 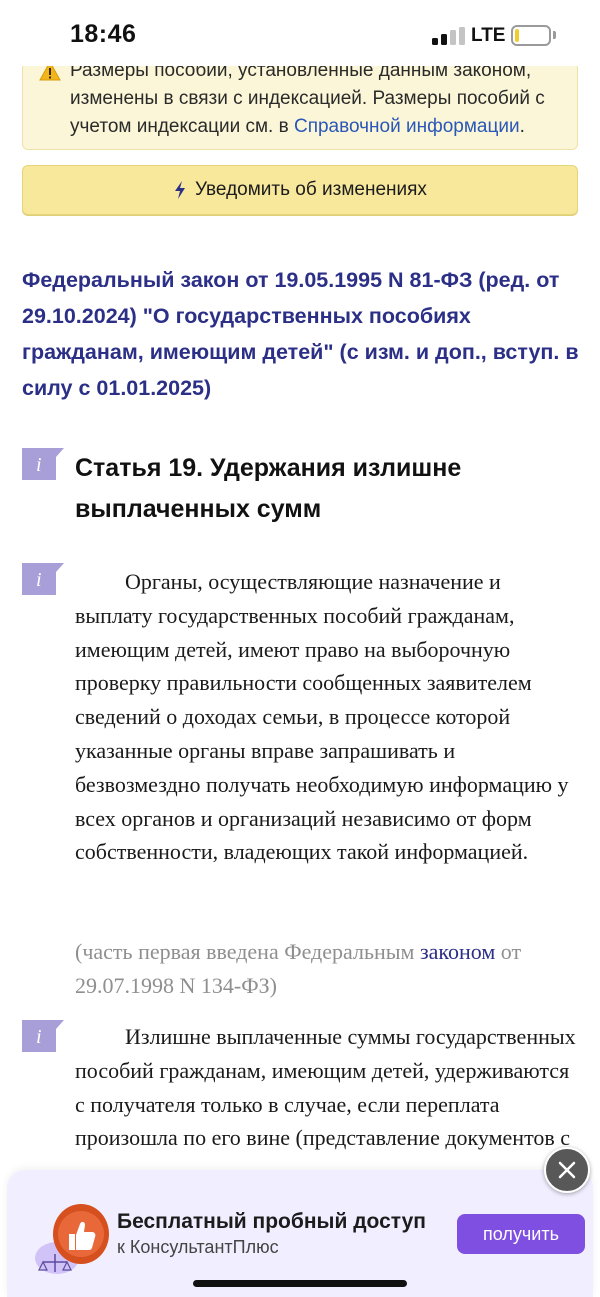 What do you see at coordinates (72, 1239) in the screenshot?
I see `consultant-thumb-logo-icon` at bounding box center [72, 1239].